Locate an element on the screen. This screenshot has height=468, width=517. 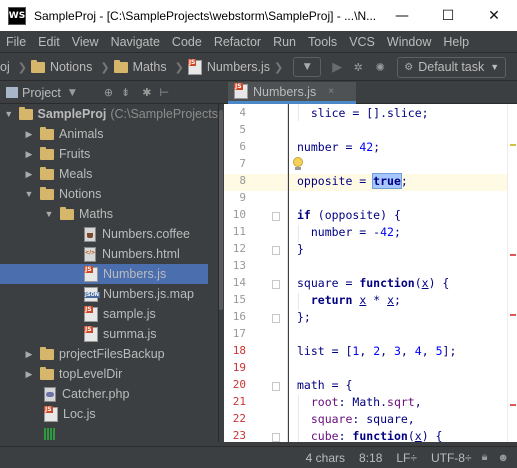
line-number: 23 is located at coordinates (239, 435).